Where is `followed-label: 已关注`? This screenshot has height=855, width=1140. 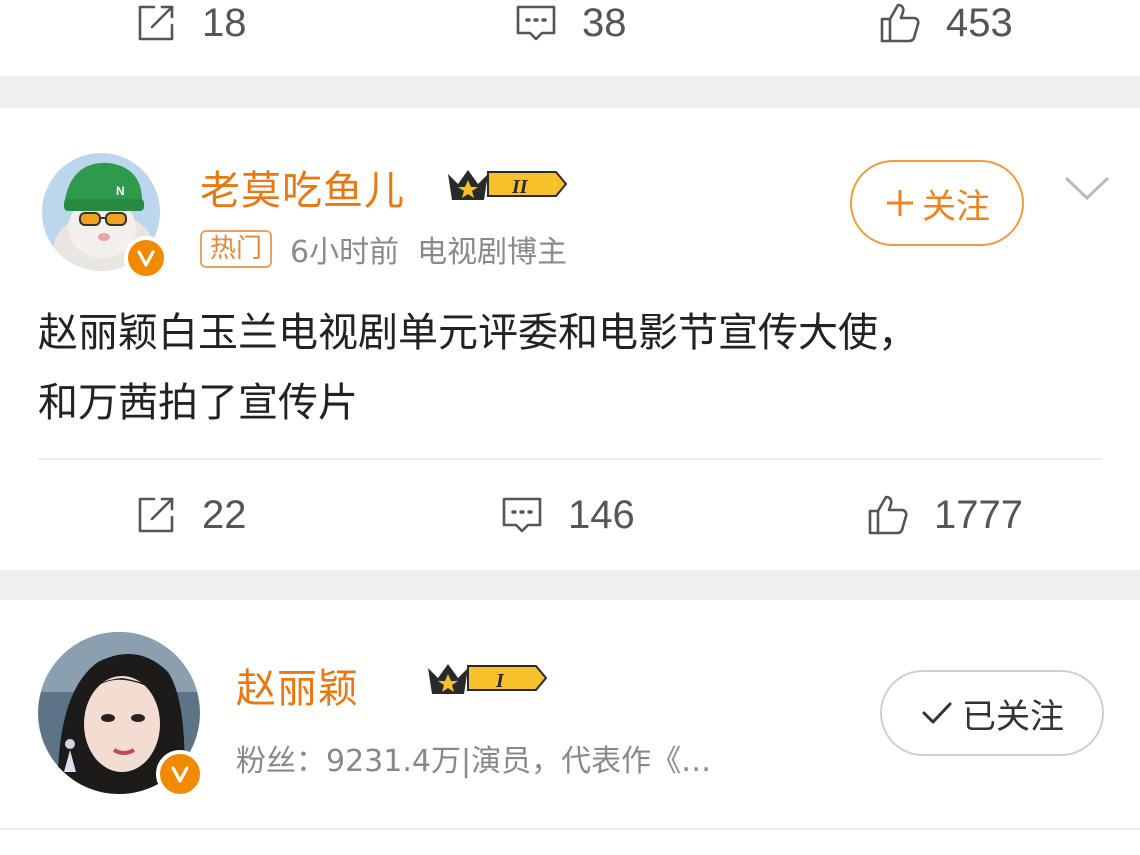
followed-label: 已关注 is located at coordinates (1013, 716).